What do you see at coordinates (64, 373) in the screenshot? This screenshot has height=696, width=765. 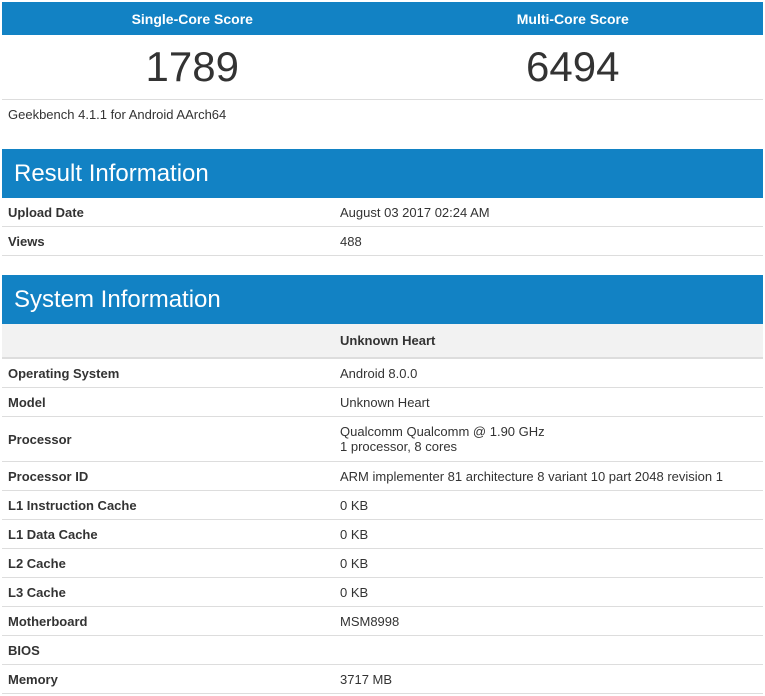 I see `row-label: Operating System` at bounding box center [64, 373].